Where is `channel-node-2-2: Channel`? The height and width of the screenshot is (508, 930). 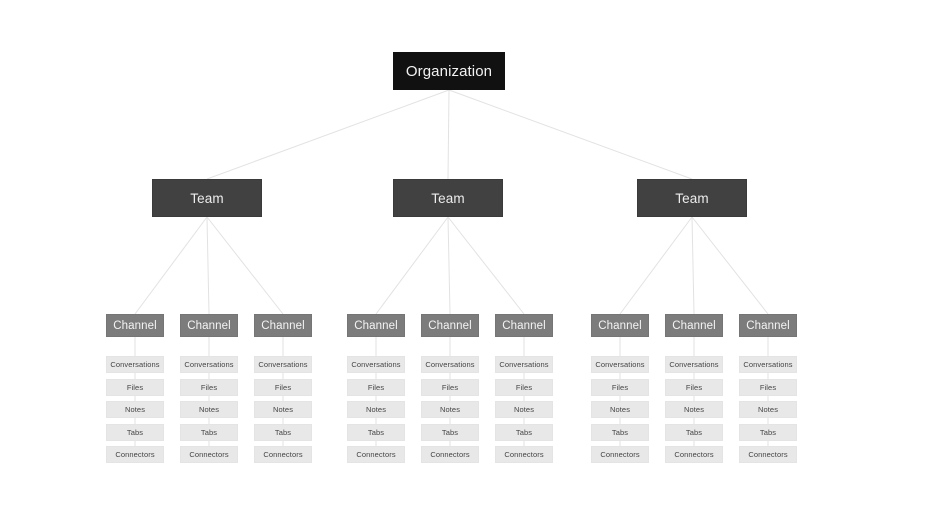
channel-node-2-2: Channel is located at coordinates (450, 325).